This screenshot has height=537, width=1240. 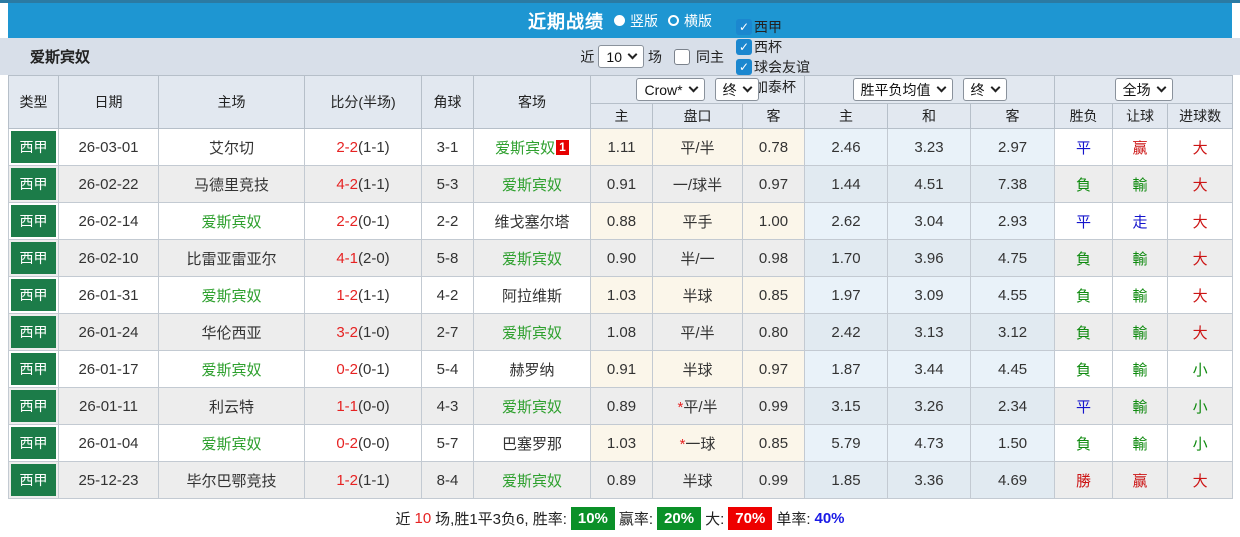 What do you see at coordinates (447, 332) in the screenshot?
I see `corners-cell: 2-7` at bounding box center [447, 332].